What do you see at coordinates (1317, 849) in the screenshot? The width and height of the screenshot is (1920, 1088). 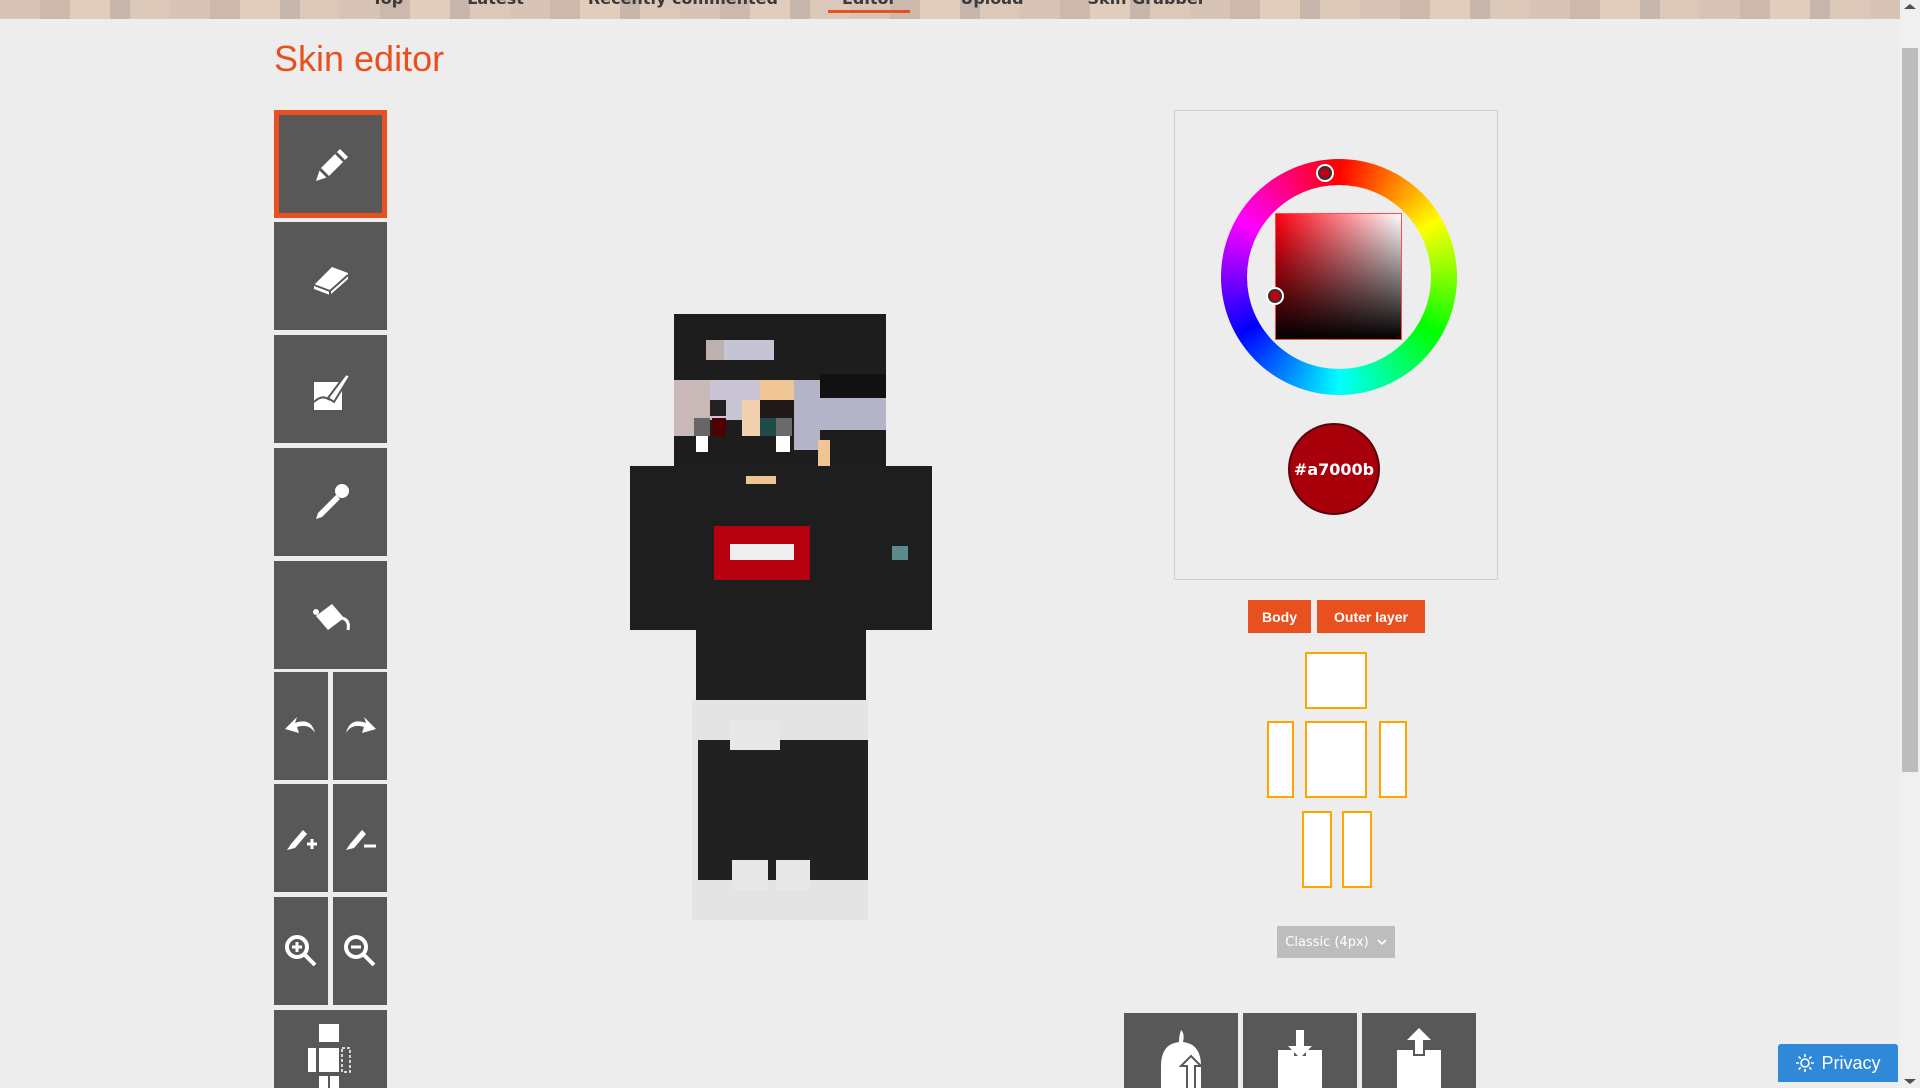 I see `body-part-right-leg` at bounding box center [1317, 849].